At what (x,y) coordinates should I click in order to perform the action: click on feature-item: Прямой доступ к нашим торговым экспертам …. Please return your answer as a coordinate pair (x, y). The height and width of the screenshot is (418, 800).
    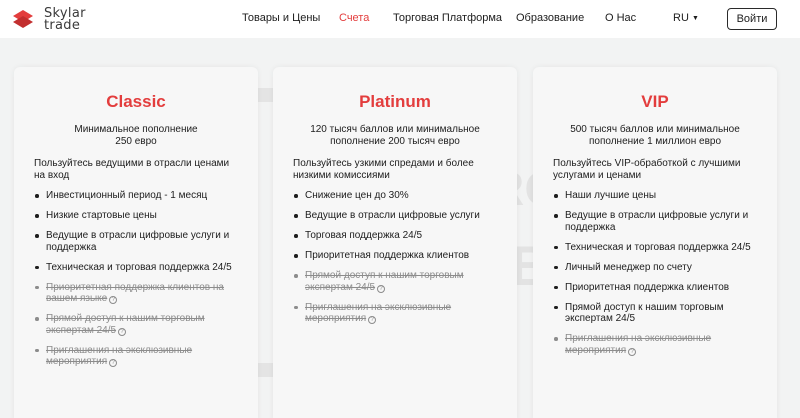
    Looking at the image, I should click on (652, 313).